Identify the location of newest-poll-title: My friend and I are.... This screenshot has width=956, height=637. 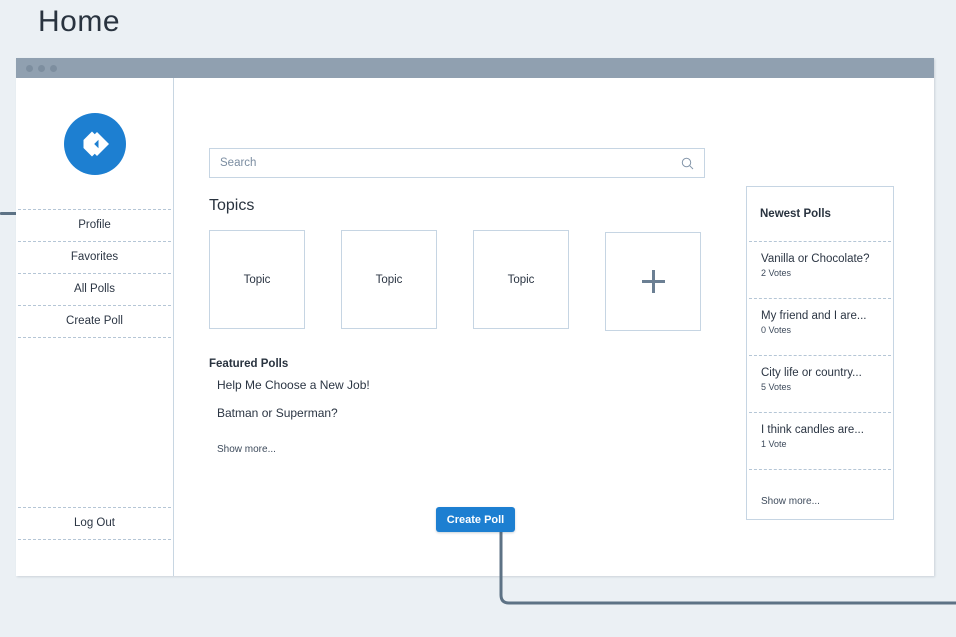
(814, 316).